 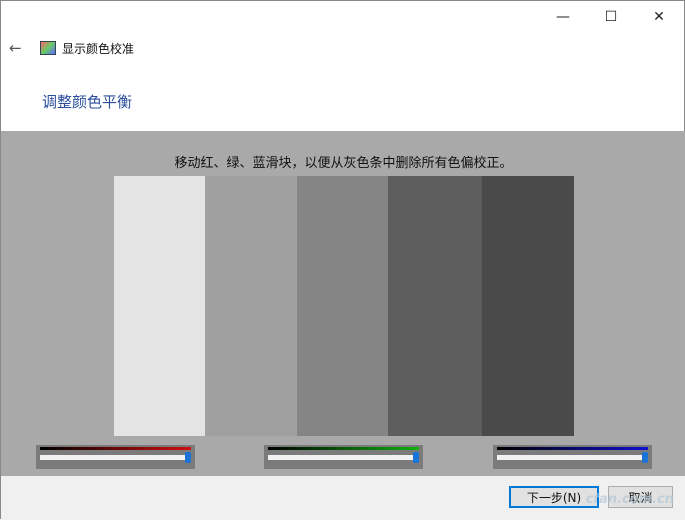 What do you see at coordinates (48, 48) in the screenshot?
I see `display-calibration-icon` at bounding box center [48, 48].